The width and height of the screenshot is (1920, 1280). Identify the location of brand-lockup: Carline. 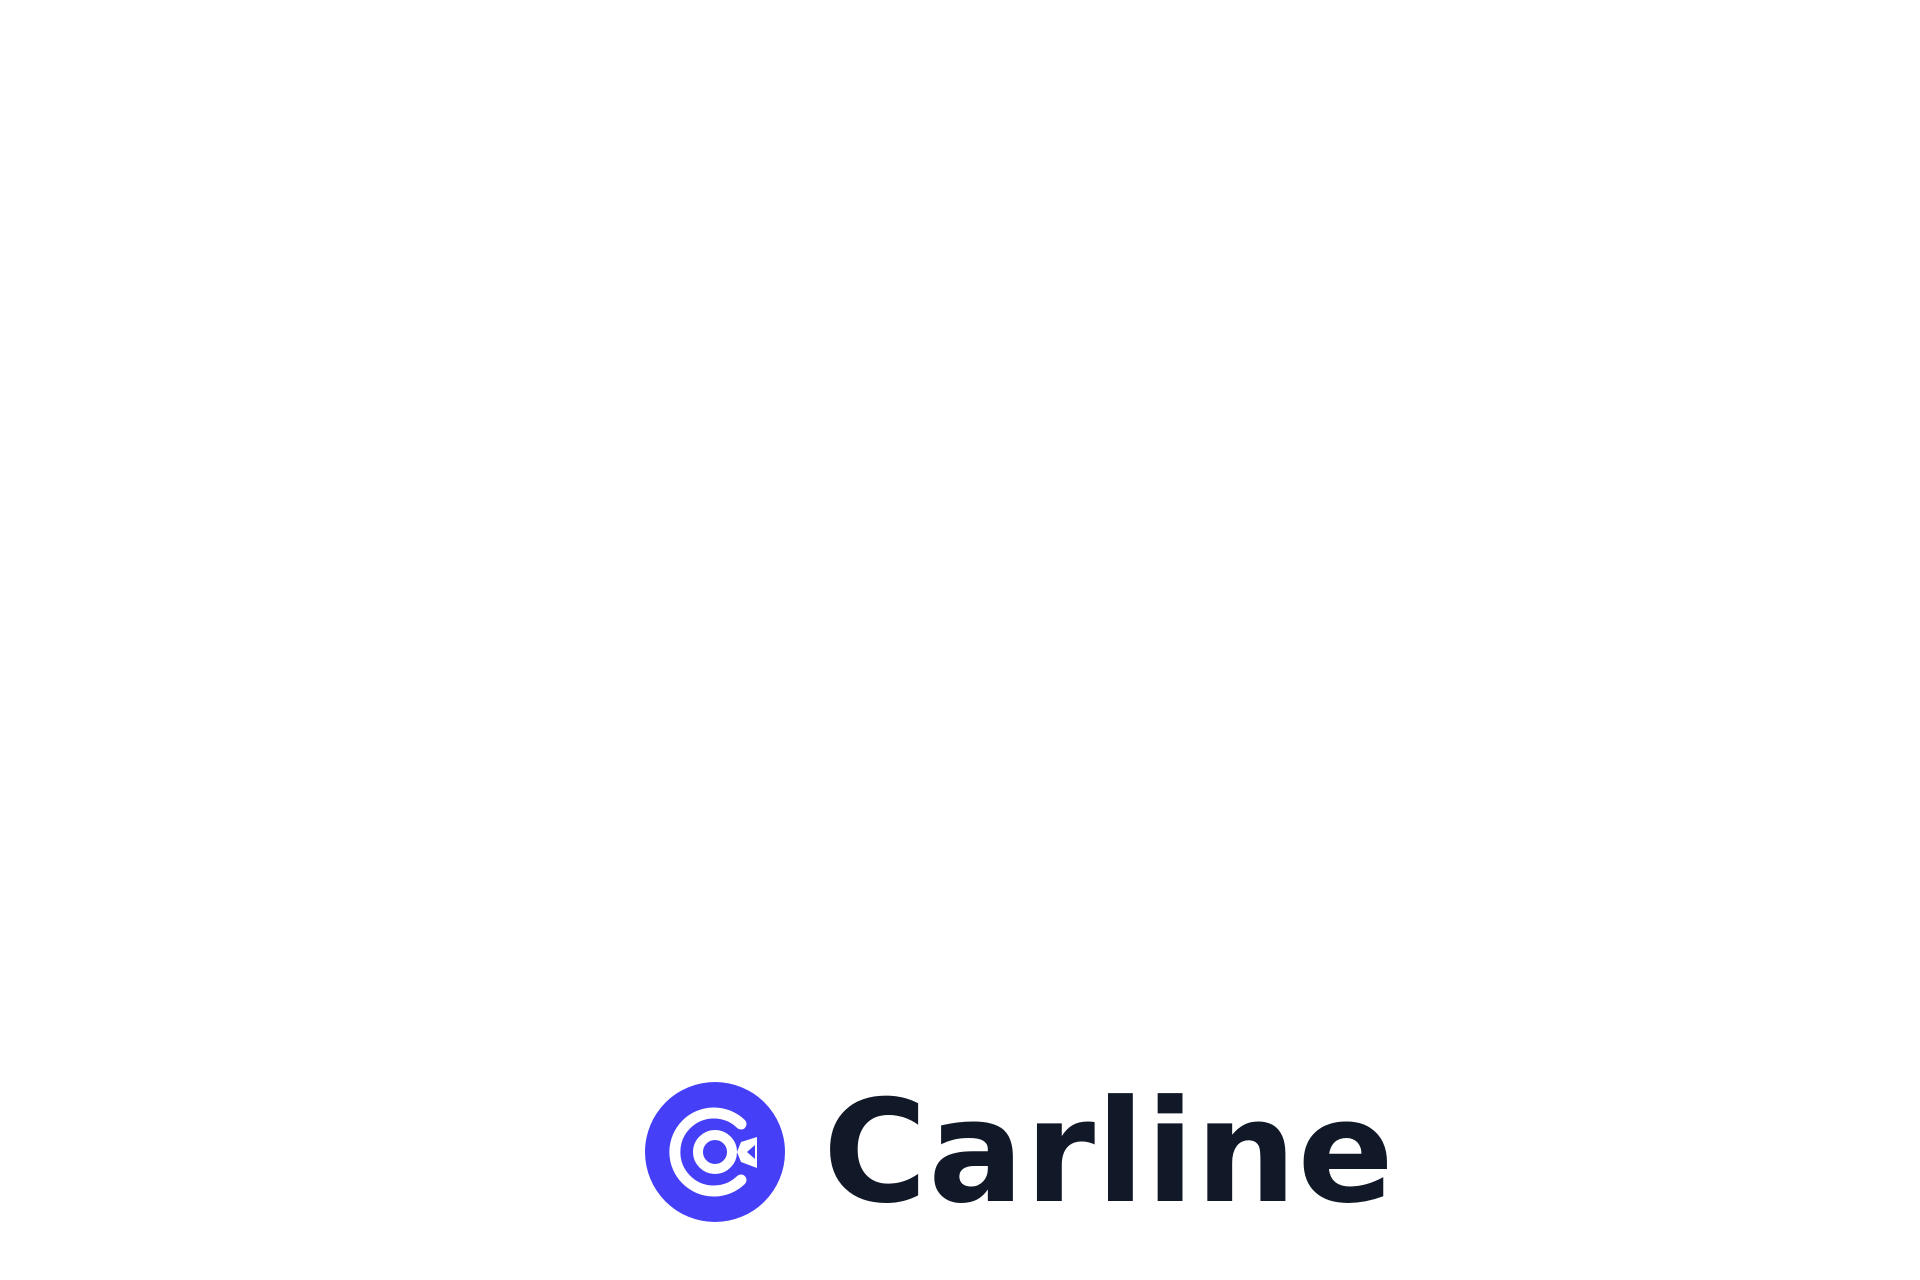
(1020, 1152).